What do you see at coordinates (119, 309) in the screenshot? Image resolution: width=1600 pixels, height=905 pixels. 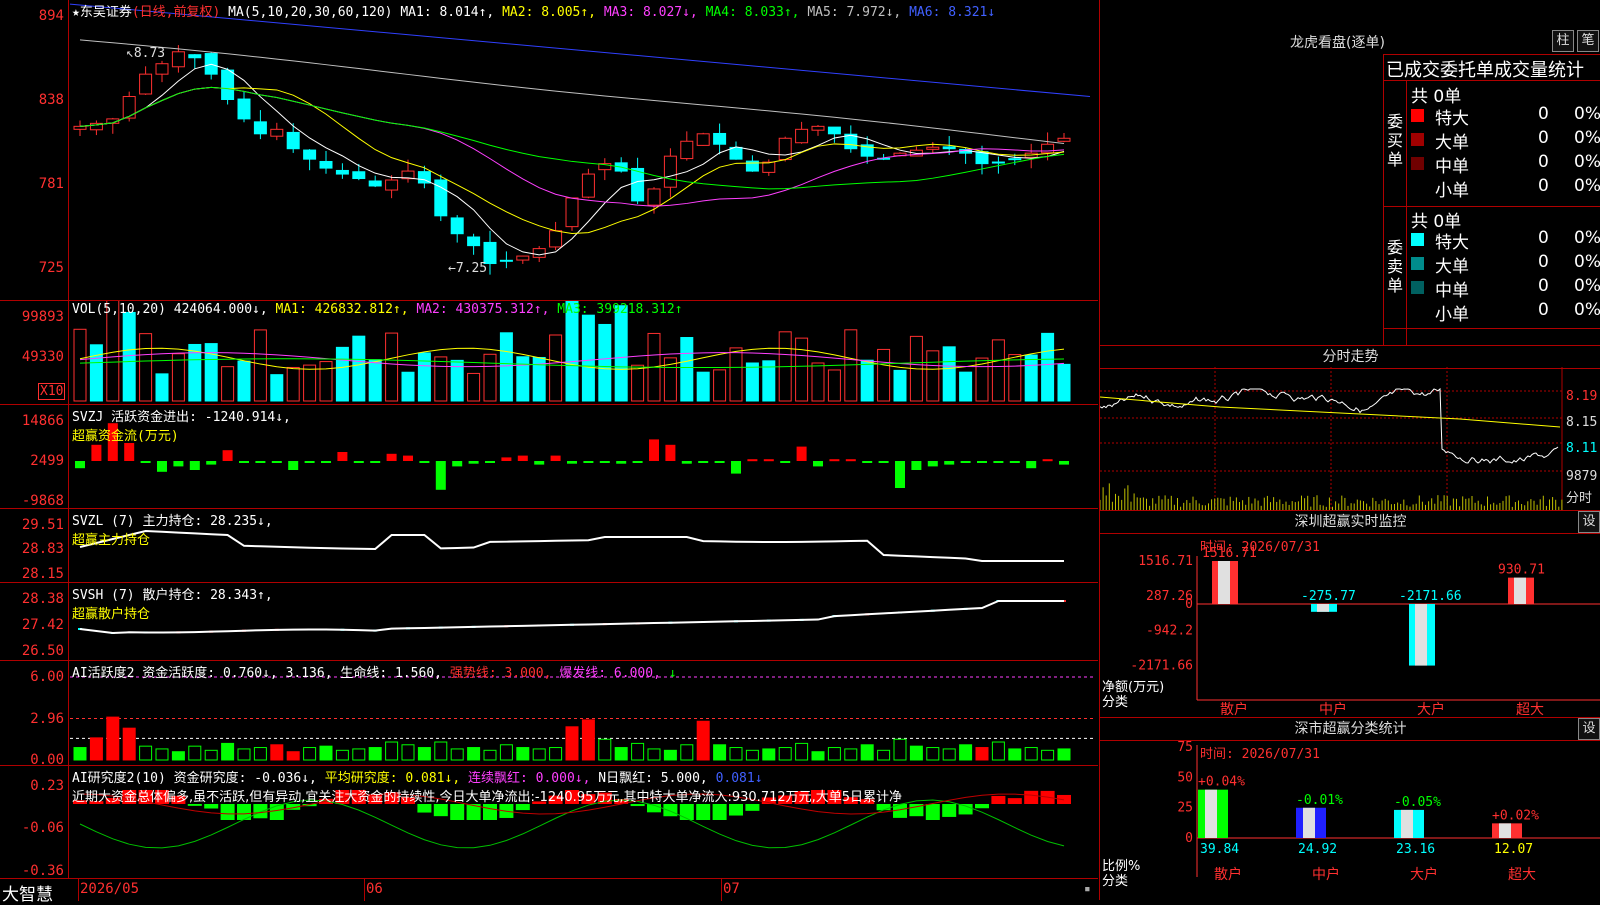 I see `vol-header: VOL(5,10,20)` at bounding box center [119, 309].